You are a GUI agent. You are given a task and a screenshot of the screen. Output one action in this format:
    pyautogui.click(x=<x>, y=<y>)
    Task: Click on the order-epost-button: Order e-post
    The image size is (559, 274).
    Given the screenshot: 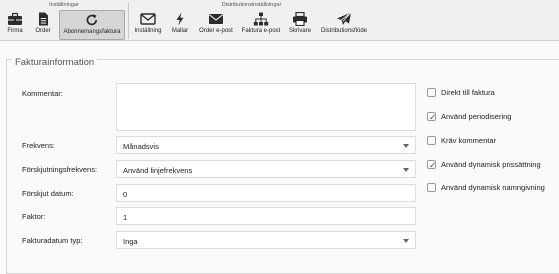 What is the action you would take?
    pyautogui.click(x=216, y=25)
    